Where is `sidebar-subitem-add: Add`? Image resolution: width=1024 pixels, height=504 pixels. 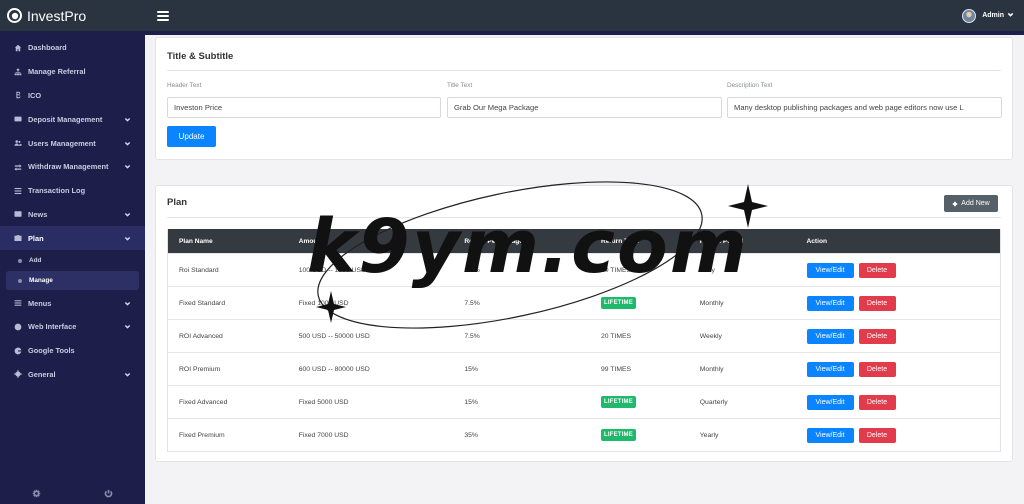
sidebar-subitem-add: Add is located at coordinates (72, 260).